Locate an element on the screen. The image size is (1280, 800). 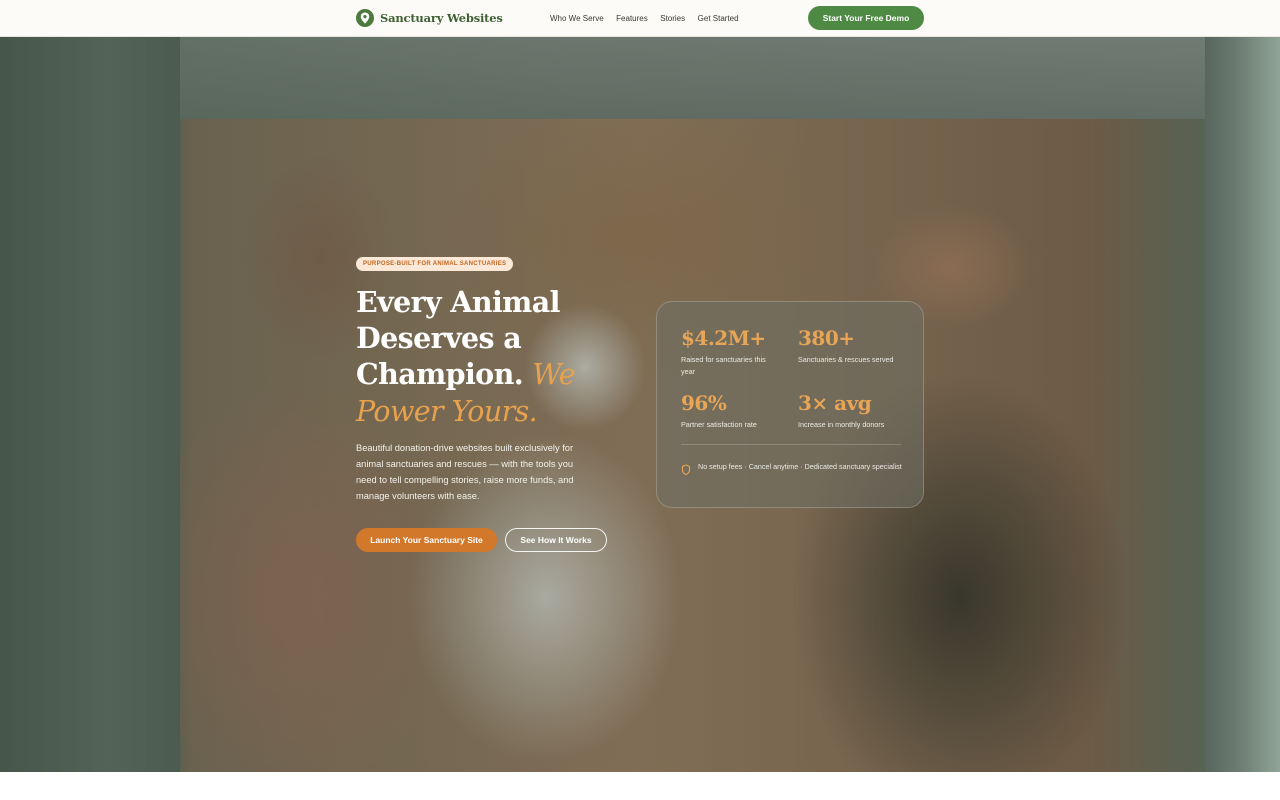
stat-label: Partner satisfaction rate is located at coordinates (719, 424).